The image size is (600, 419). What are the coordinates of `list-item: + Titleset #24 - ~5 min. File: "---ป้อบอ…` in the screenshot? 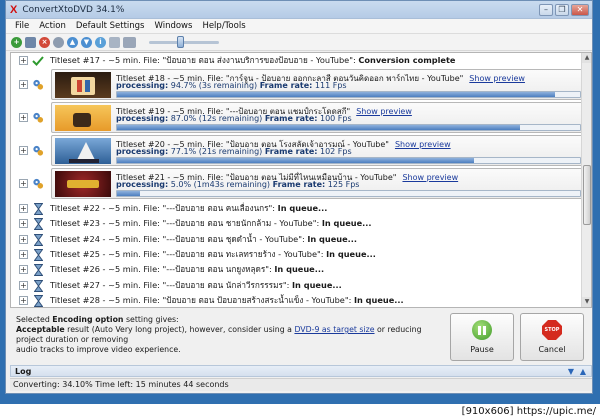 It's located at (295, 239).